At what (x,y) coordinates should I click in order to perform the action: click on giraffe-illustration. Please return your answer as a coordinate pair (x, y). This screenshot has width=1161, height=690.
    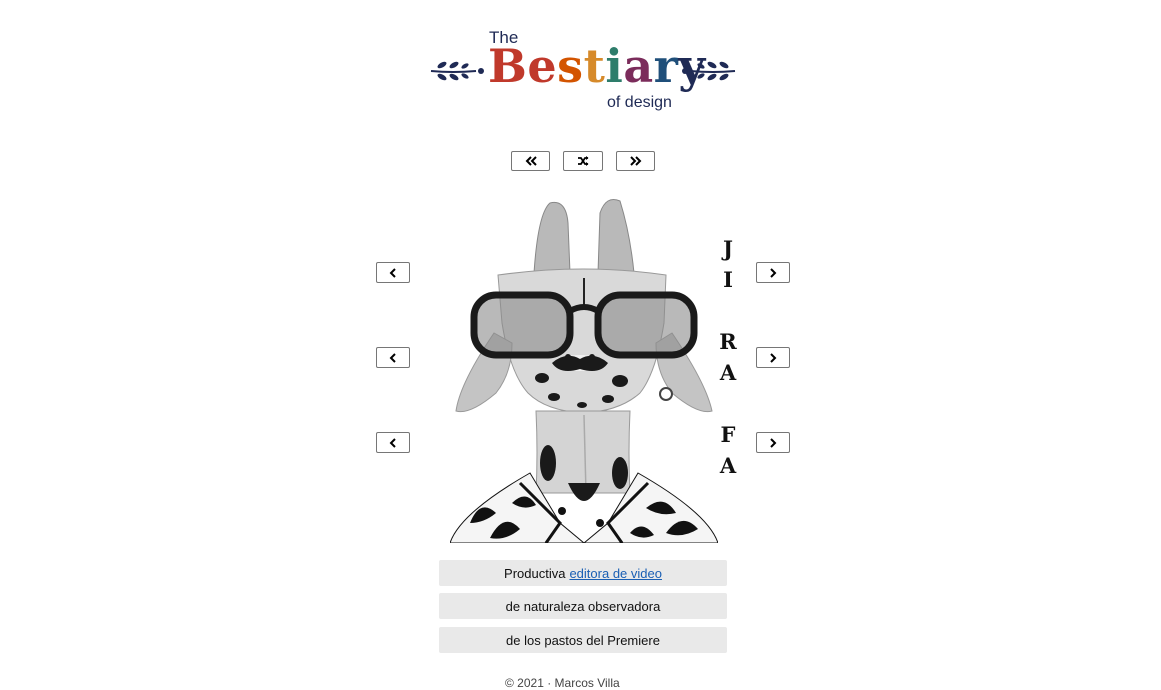
    Looking at the image, I should click on (584, 371).